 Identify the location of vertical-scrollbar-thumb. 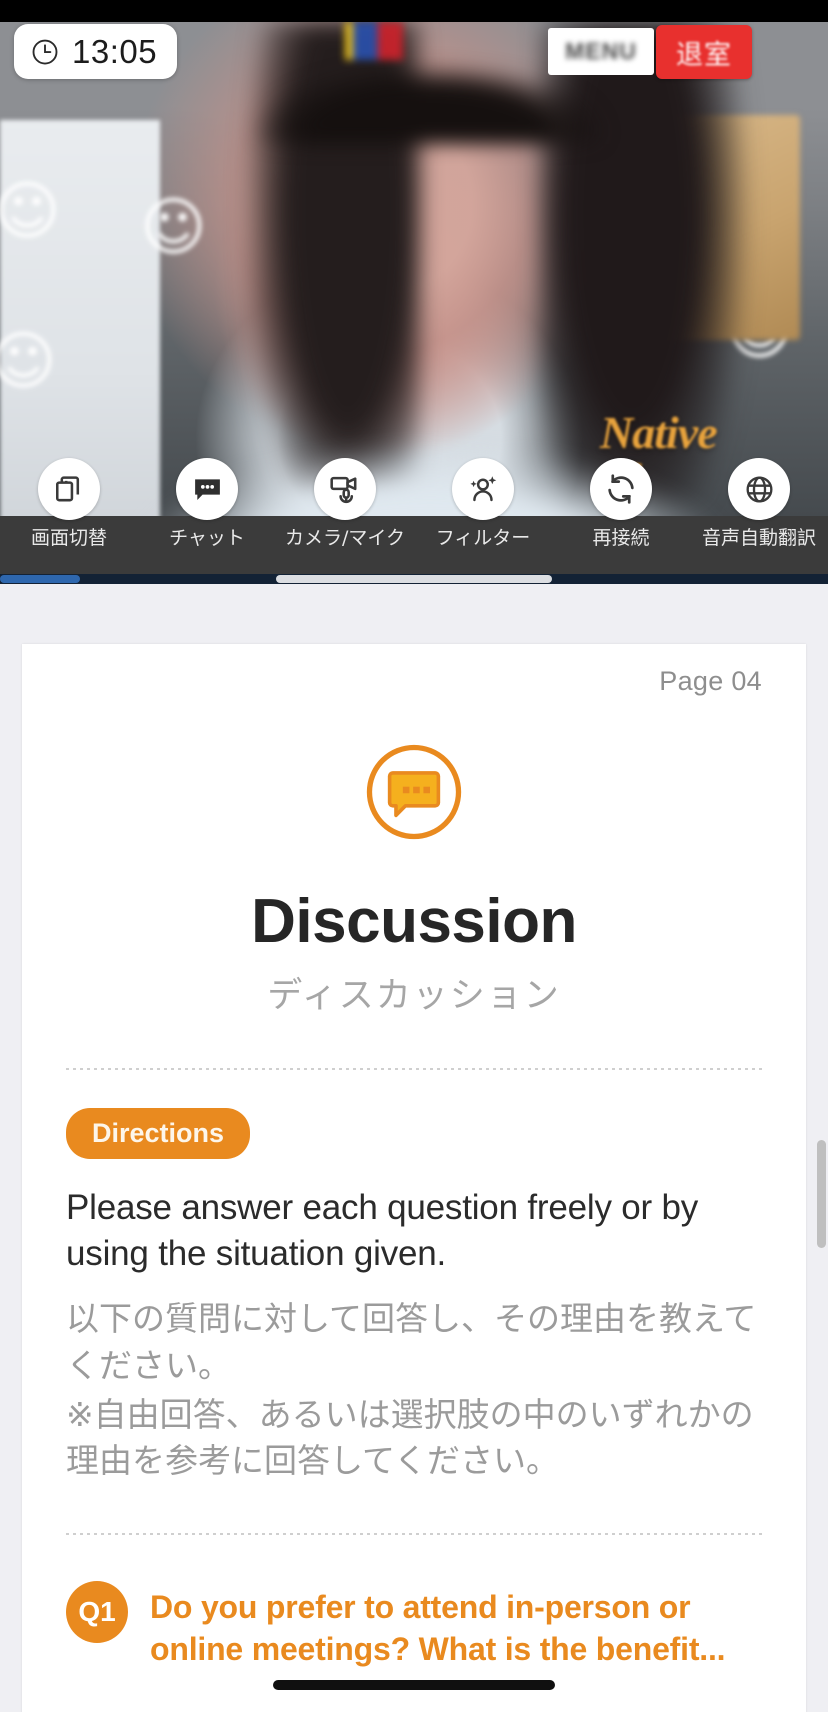
(821, 1194).